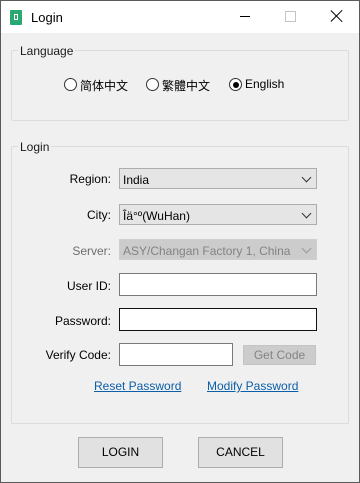 The width and height of the screenshot is (360, 483). I want to click on login-button: LOGIN, so click(120, 452).